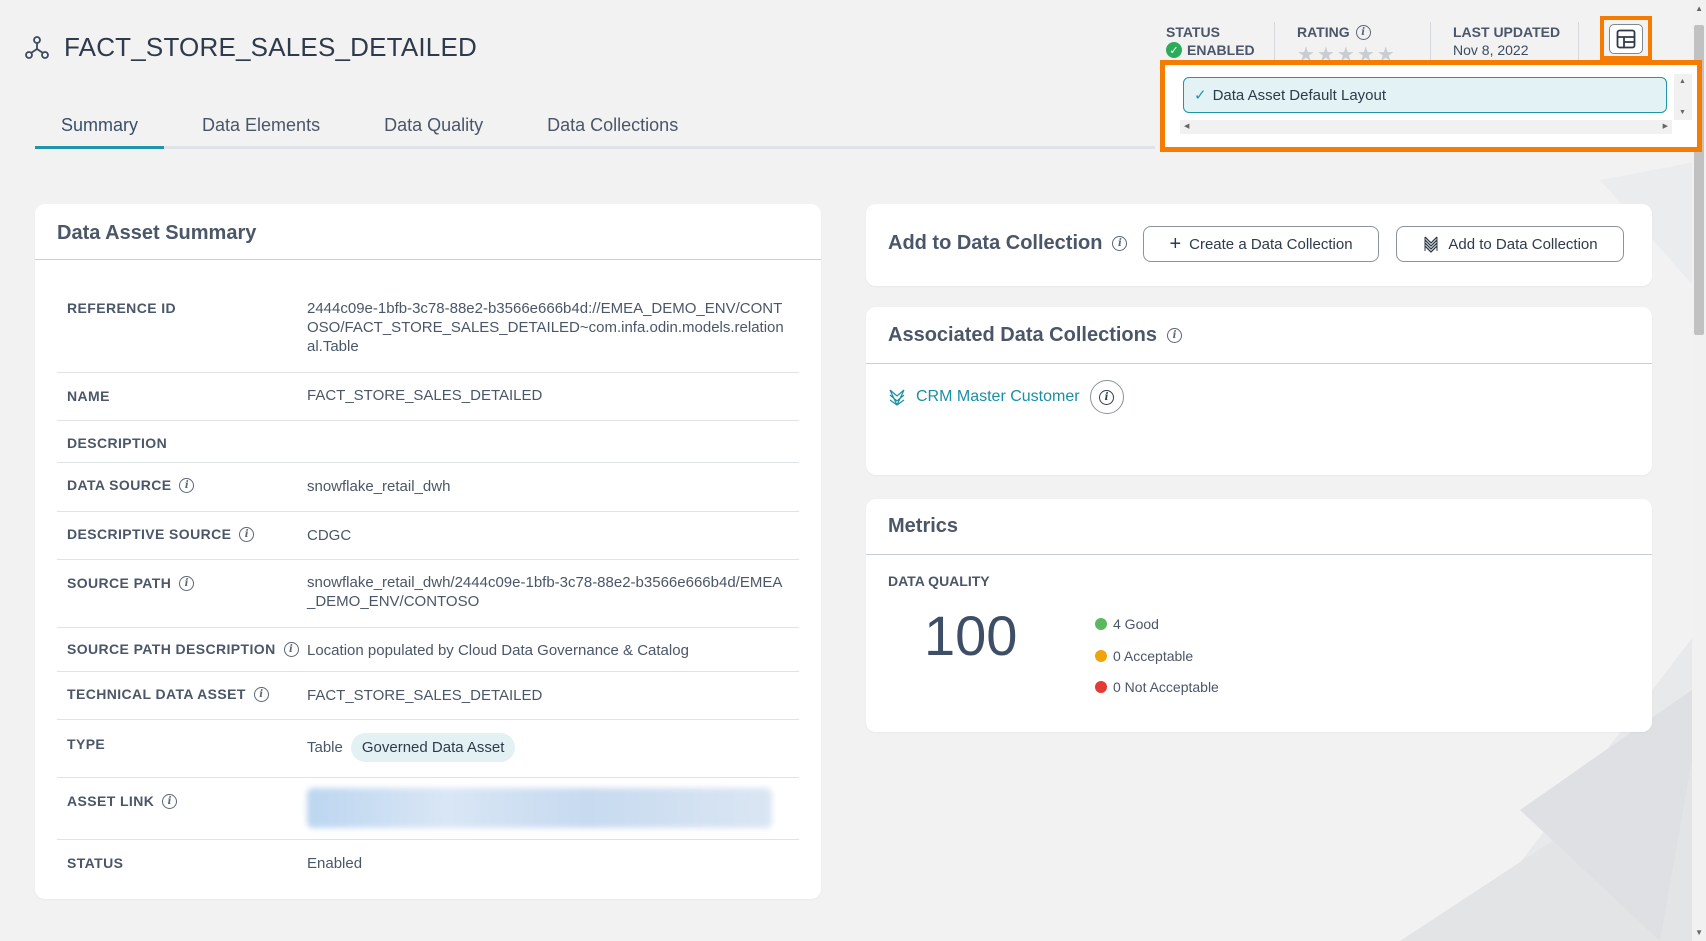  I want to click on type-pill: Governed Data Asset, so click(433, 747).